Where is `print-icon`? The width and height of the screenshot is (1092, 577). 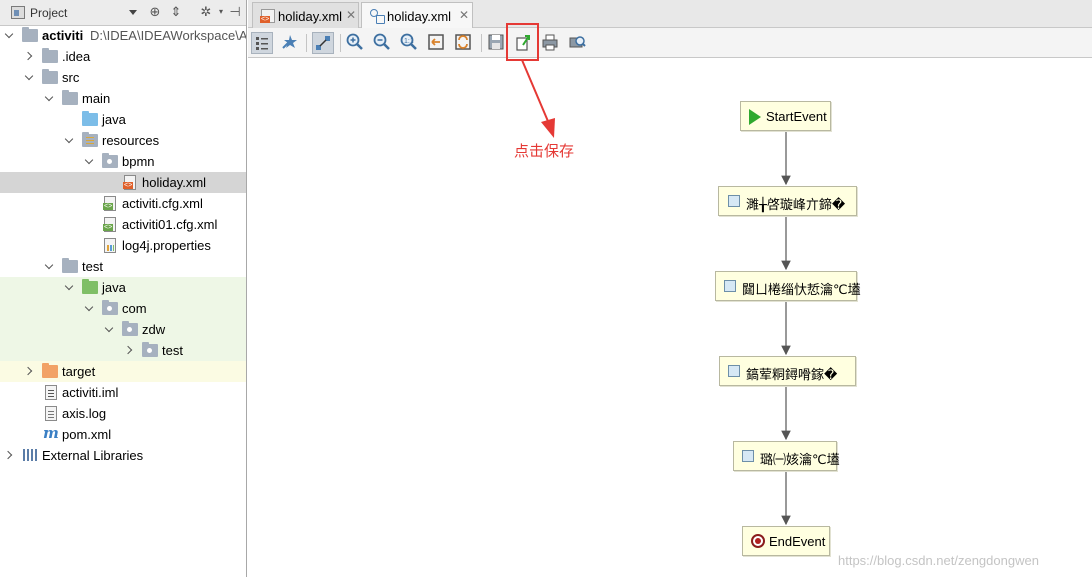
print-icon is located at coordinates (550, 42).